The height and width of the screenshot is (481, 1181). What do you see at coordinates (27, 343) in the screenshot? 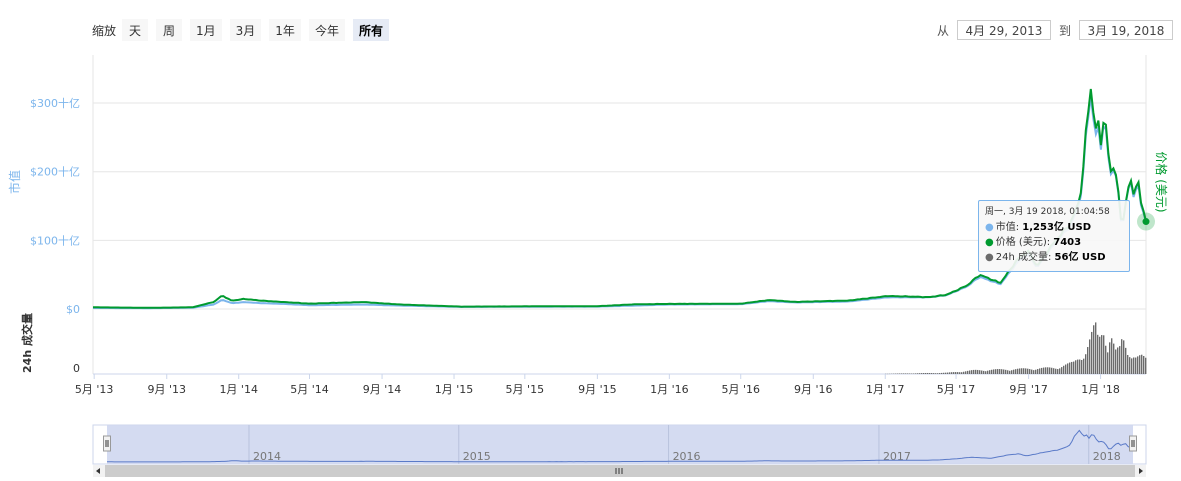
I see `volume-axis-title: 24h 成交量` at bounding box center [27, 343].